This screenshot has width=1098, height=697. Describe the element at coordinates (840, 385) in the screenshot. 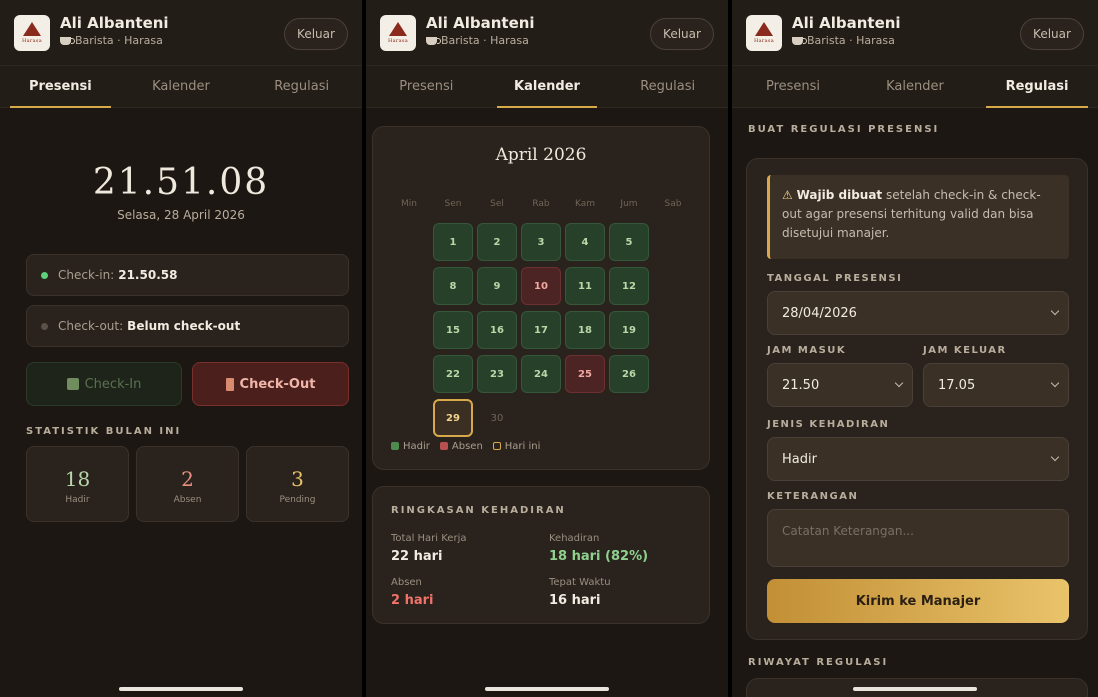

I see `time-in-select: 21.50` at that location.